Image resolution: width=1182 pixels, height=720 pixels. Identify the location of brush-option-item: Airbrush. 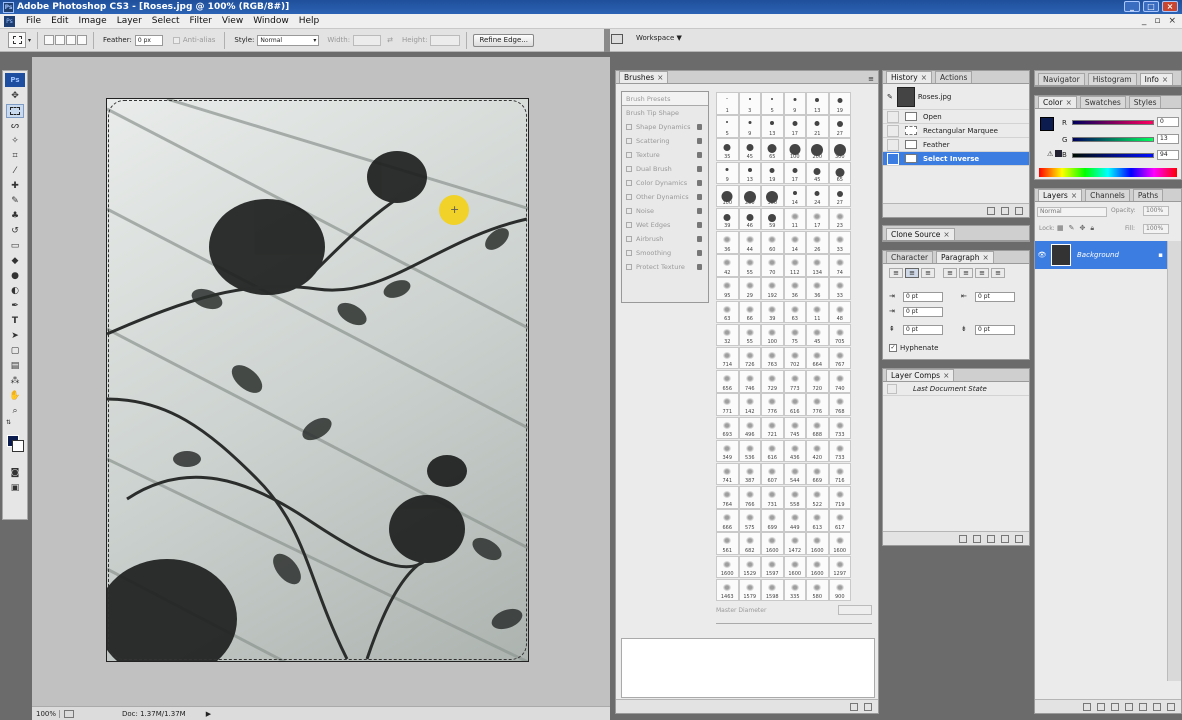
(665, 239).